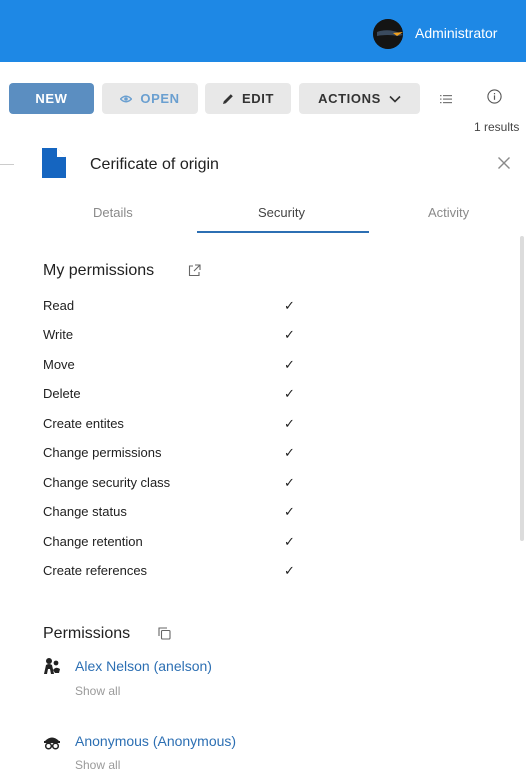 This screenshot has height=772, width=526. What do you see at coordinates (289, 364) in the screenshot?
I see `permission-check-move: ✓` at bounding box center [289, 364].